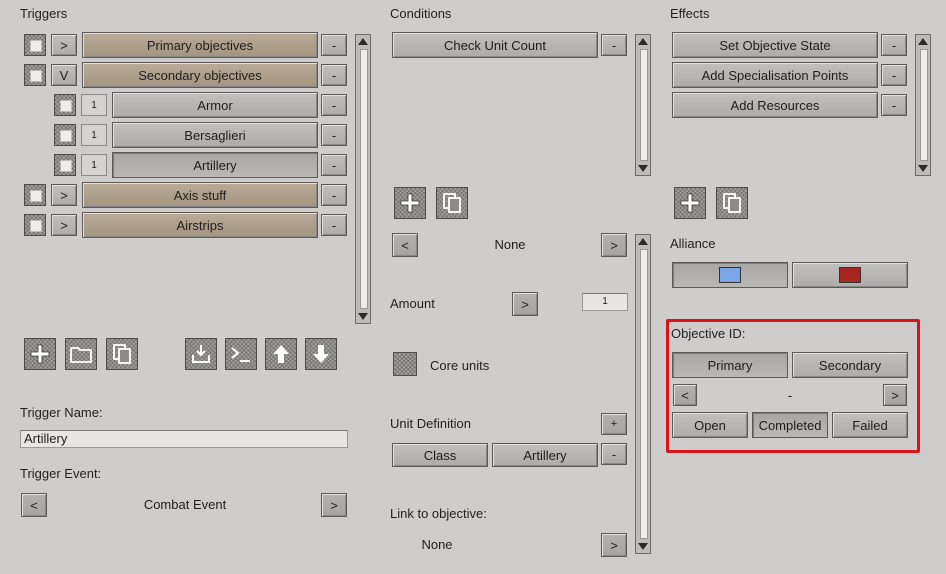  What do you see at coordinates (870, 425) in the screenshot?
I see `objective-state-failed-button: Failed` at bounding box center [870, 425].